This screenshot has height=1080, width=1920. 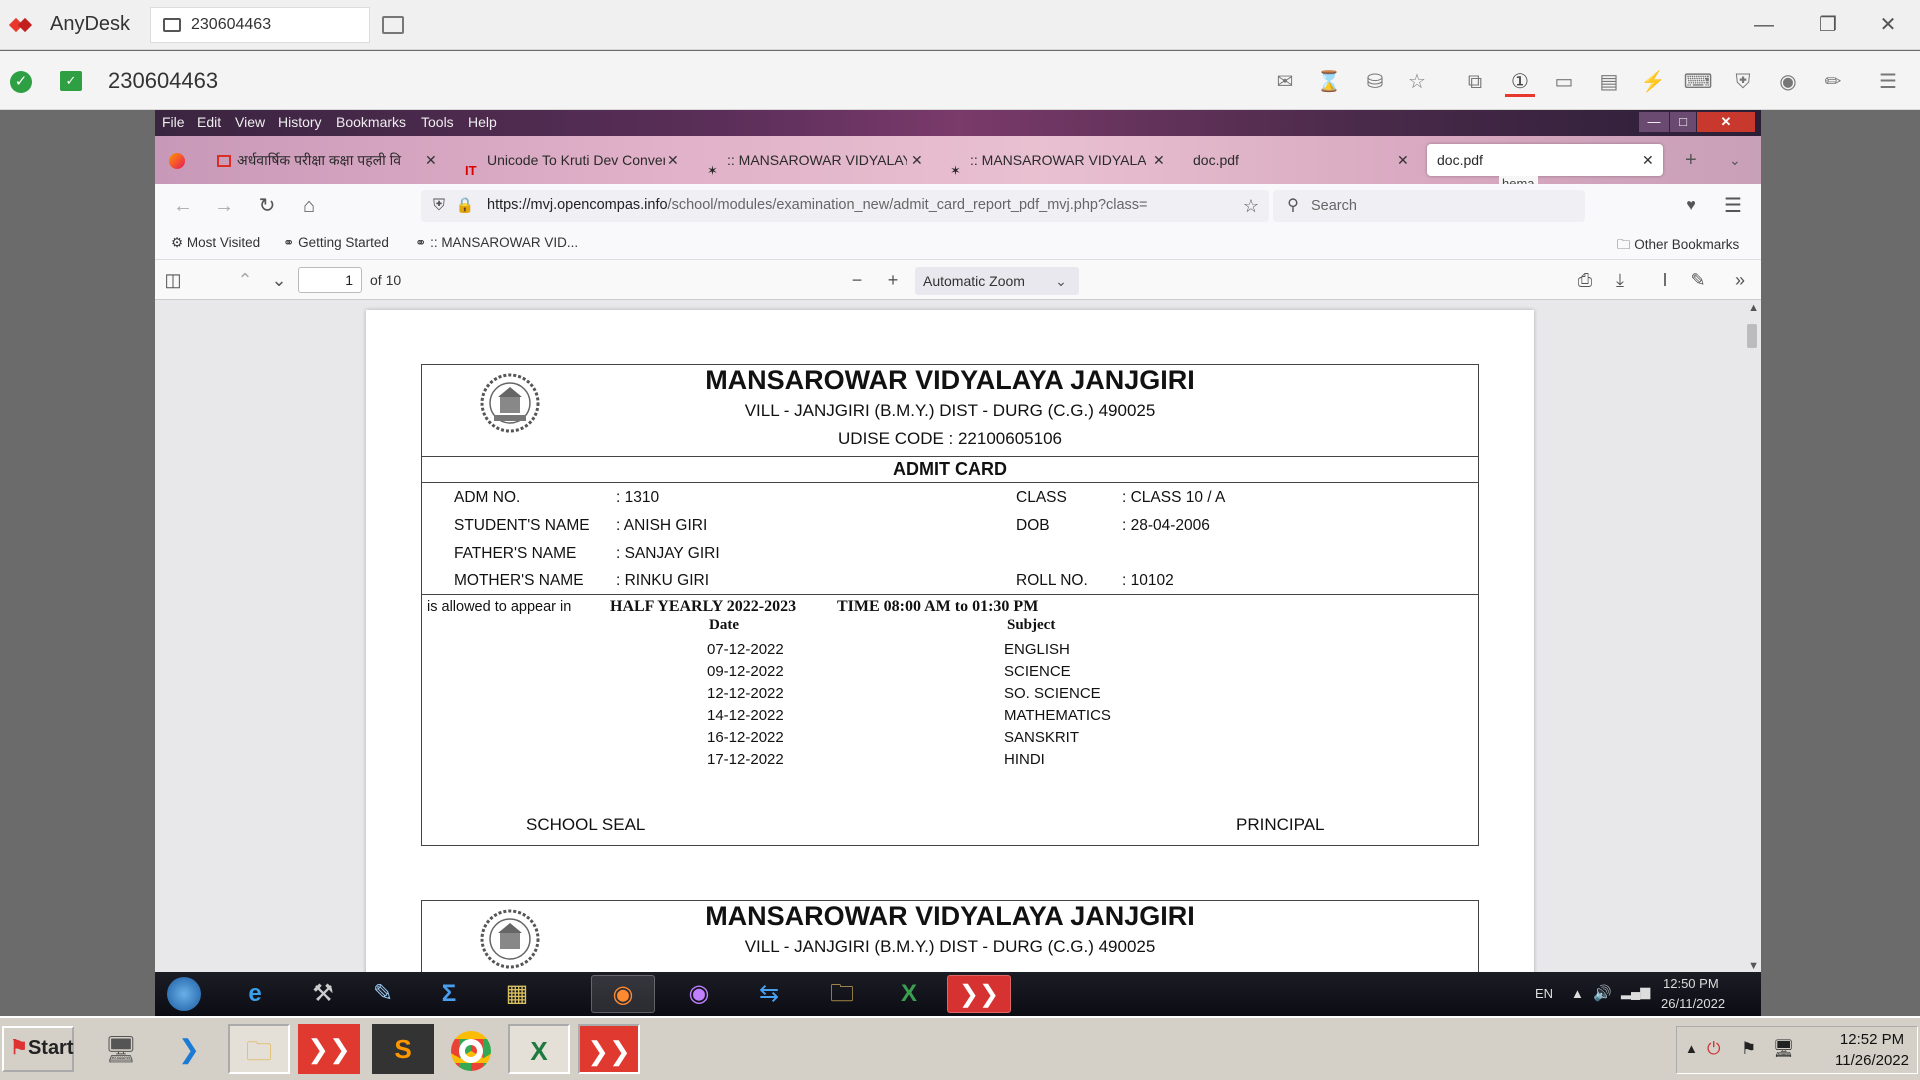 I want to click on sidebar-toggle-icon: ◫, so click(x=173, y=280).